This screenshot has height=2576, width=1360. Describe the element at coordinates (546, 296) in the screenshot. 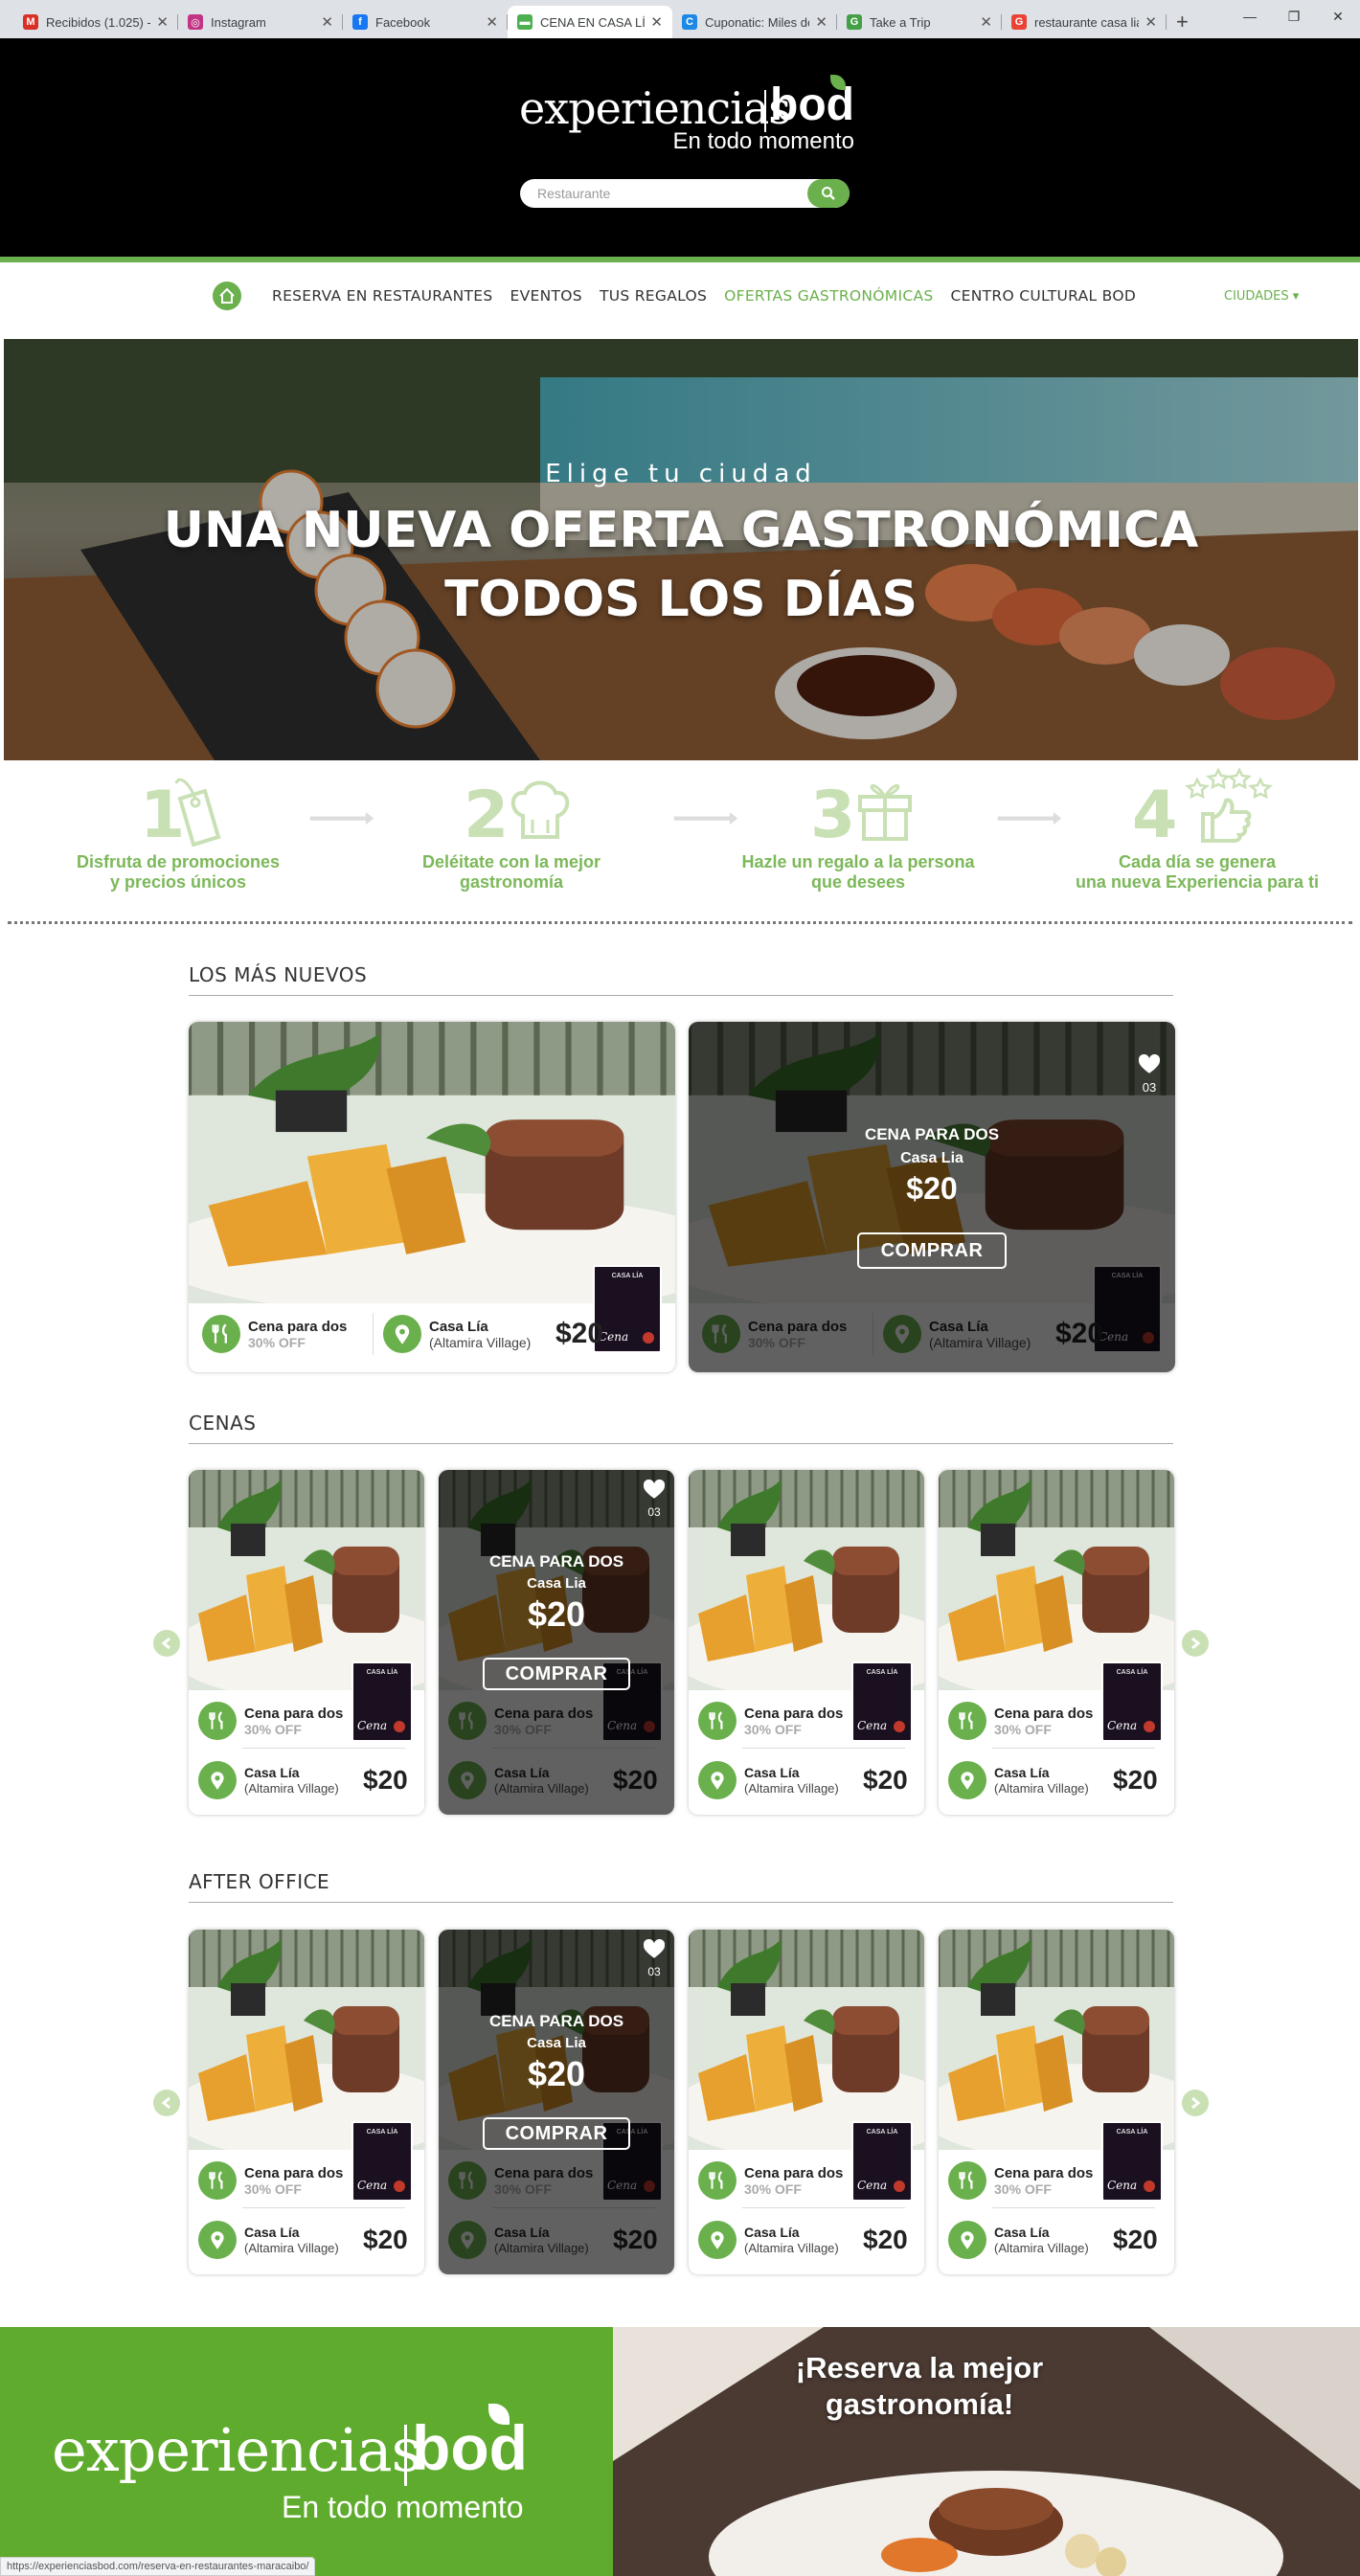

I see `nav-item: EVENTOS` at that location.